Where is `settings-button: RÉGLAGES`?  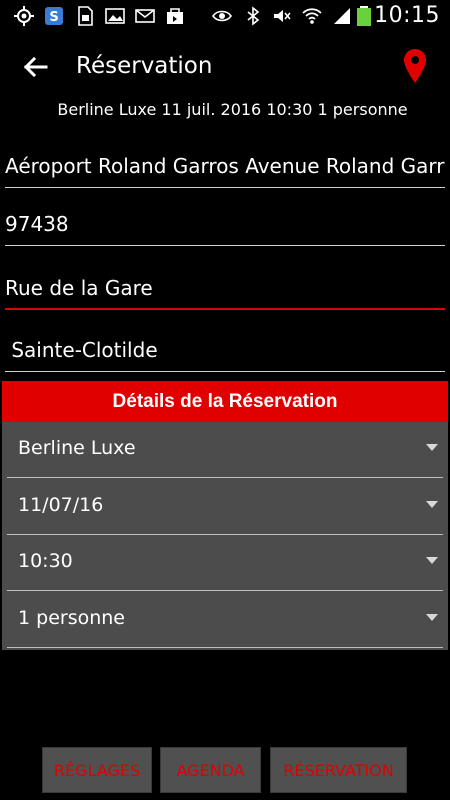 settings-button: RÉGLAGES is located at coordinates (97, 770).